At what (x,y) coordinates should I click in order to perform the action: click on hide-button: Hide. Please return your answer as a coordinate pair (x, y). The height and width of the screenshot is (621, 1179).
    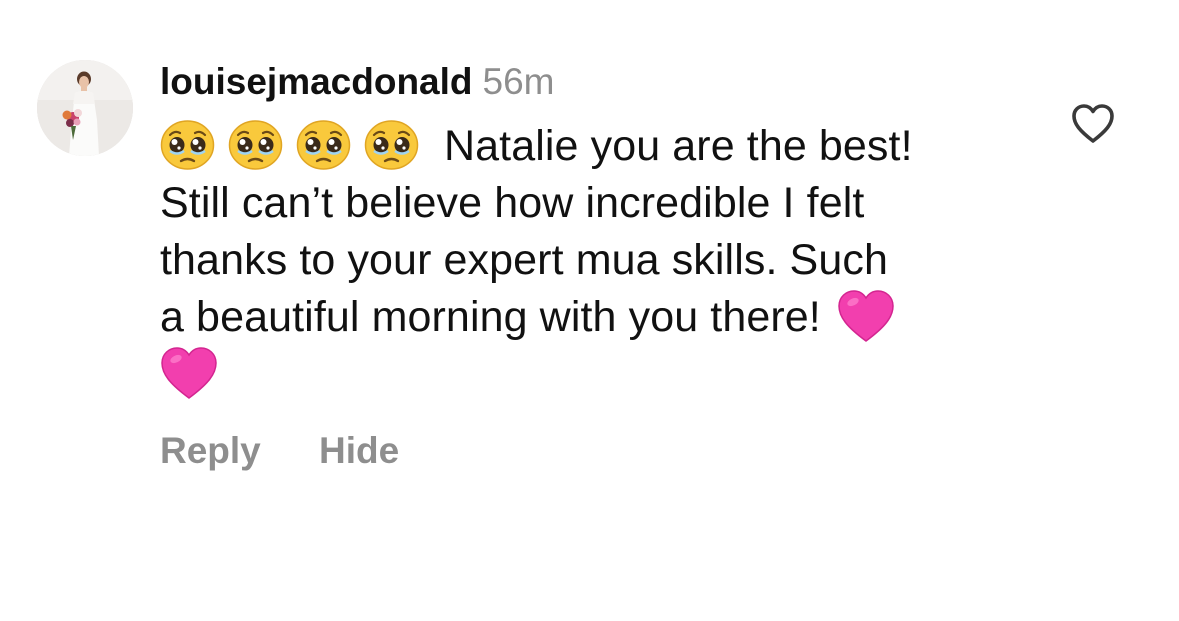
    Looking at the image, I should click on (359, 451).